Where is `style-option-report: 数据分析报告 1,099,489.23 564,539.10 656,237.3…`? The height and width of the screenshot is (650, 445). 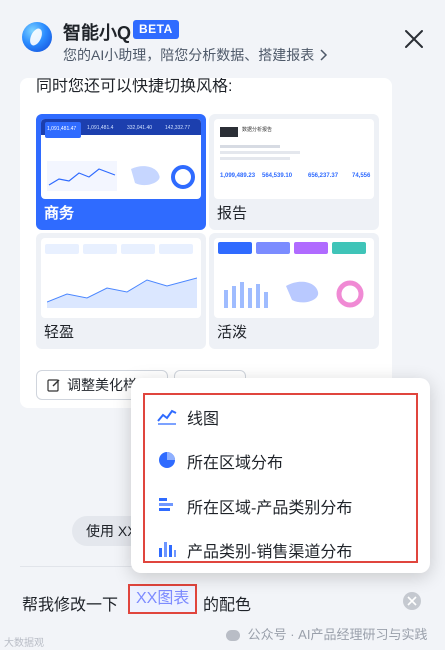 style-option-report: 数据分析报告 1,099,489.23 564,539.10 656,237.3… is located at coordinates (294, 172).